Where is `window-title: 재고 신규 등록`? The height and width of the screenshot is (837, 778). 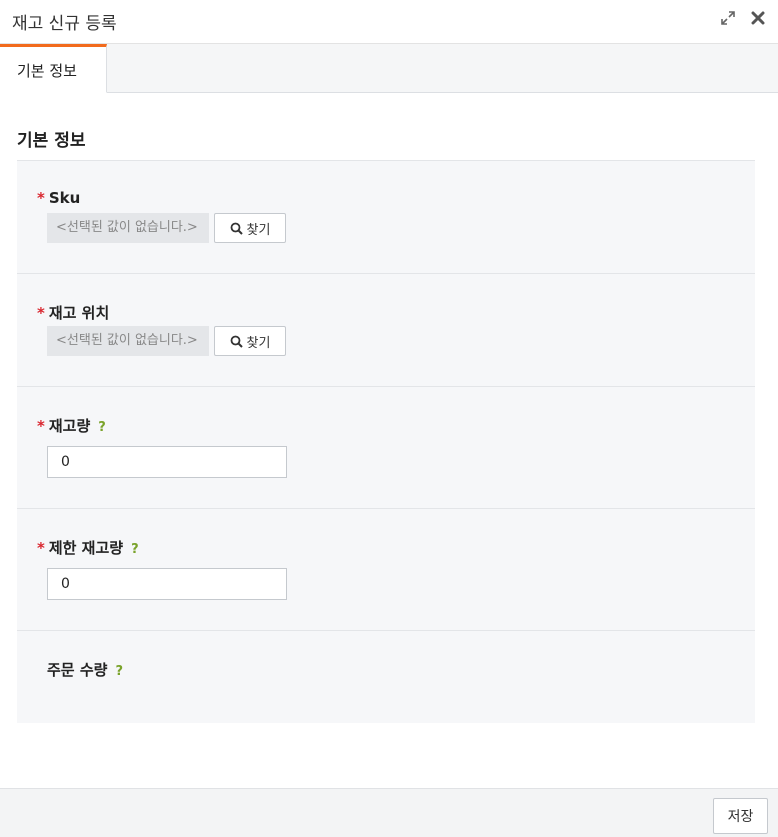
window-title: 재고 신규 등록 is located at coordinates (64, 24).